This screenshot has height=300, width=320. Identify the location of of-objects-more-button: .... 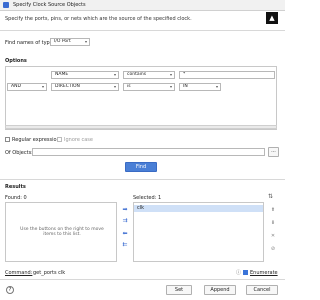
(273, 152).